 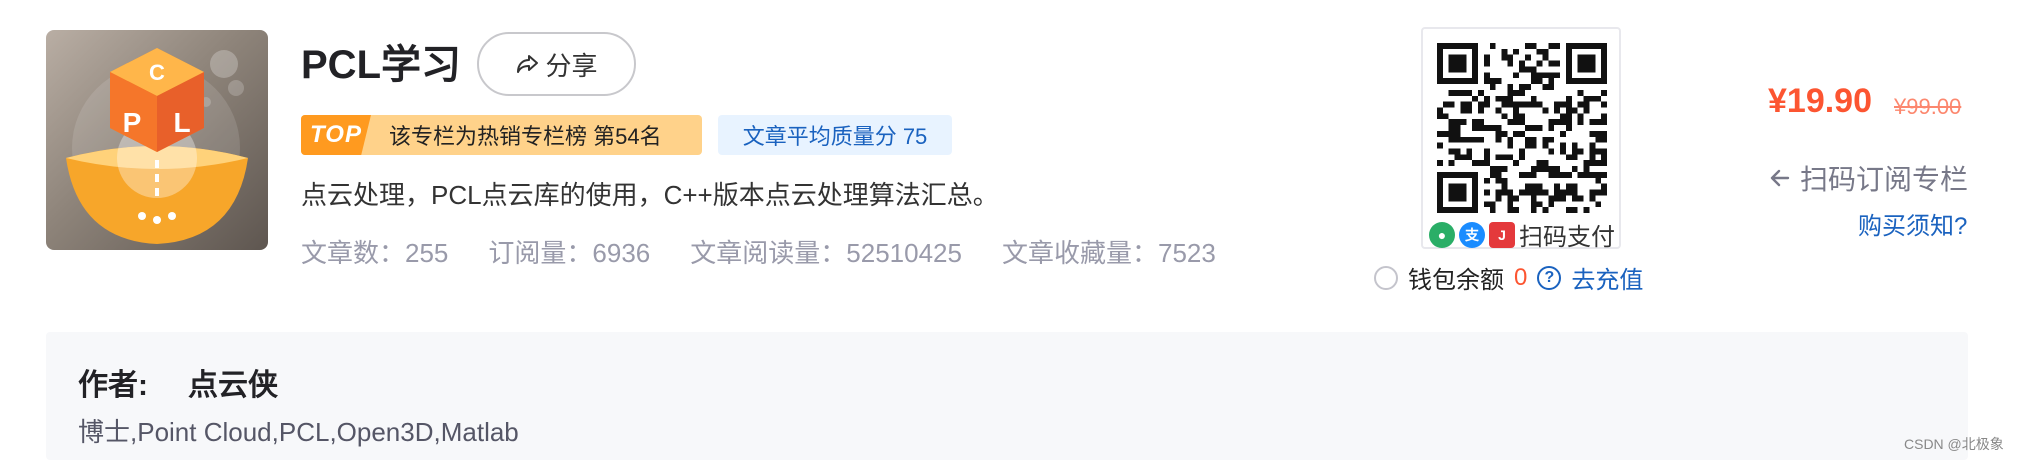 What do you see at coordinates (113, 385) in the screenshot?
I see `author-label: 作者:` at bounding box center [113, 385].